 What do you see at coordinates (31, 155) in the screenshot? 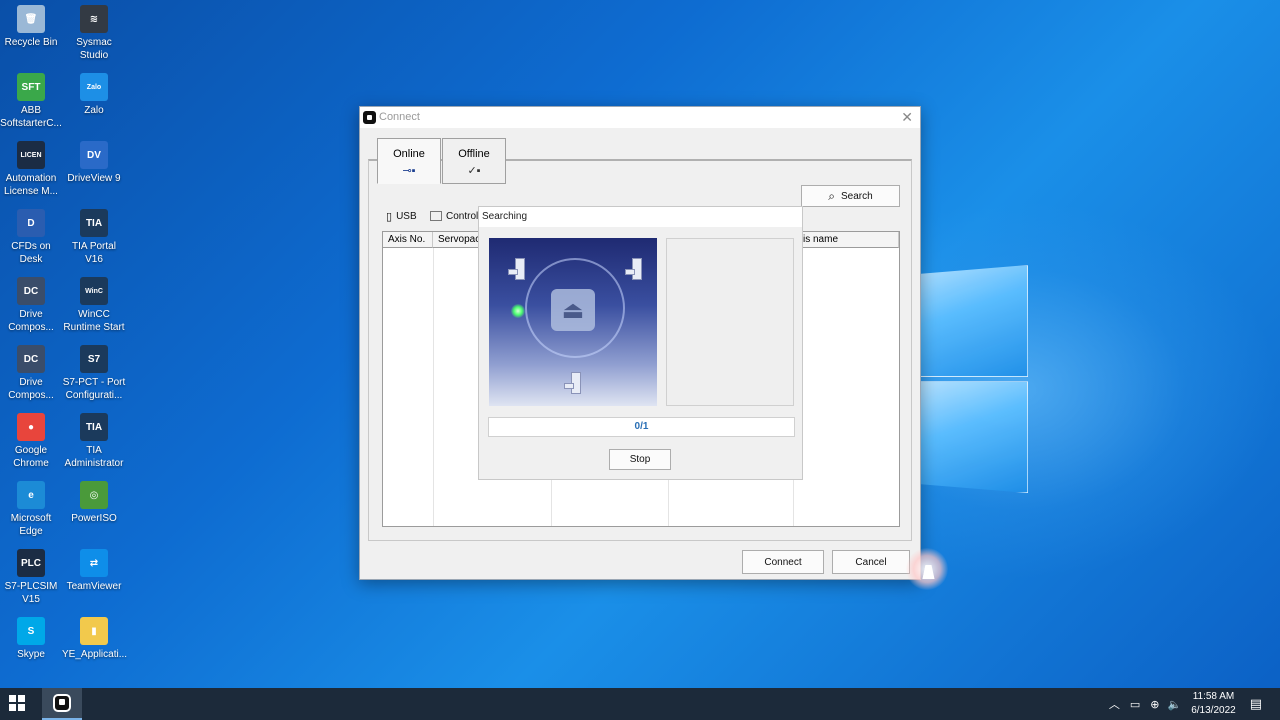
I see `automation-license-icon: LICEN` at bounding box center [31, 155].